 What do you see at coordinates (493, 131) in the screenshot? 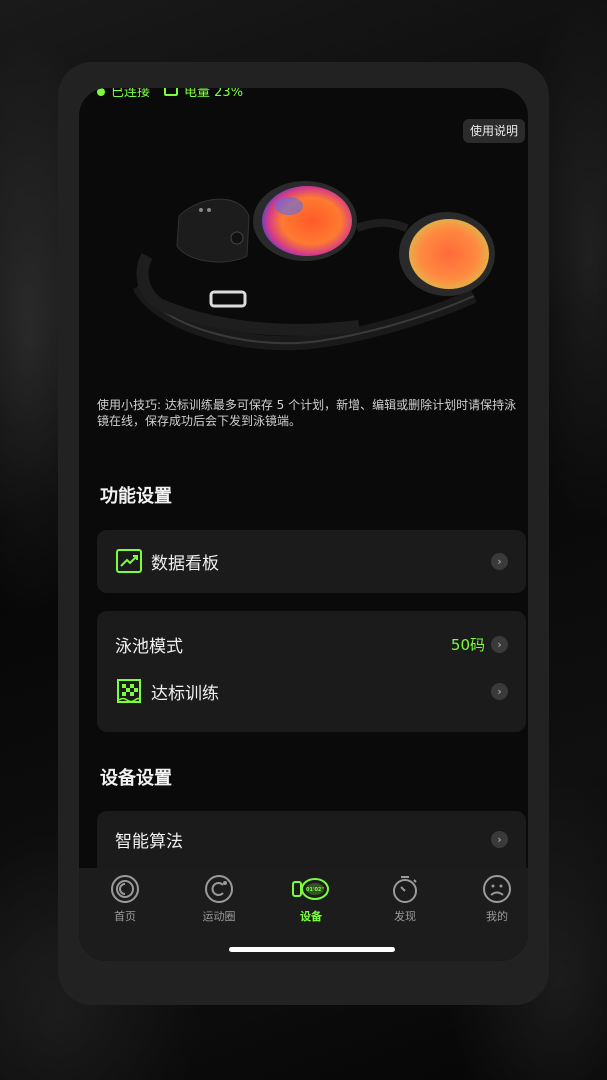
I see `help-button: 使用说明` at bounding box center [493, 131].